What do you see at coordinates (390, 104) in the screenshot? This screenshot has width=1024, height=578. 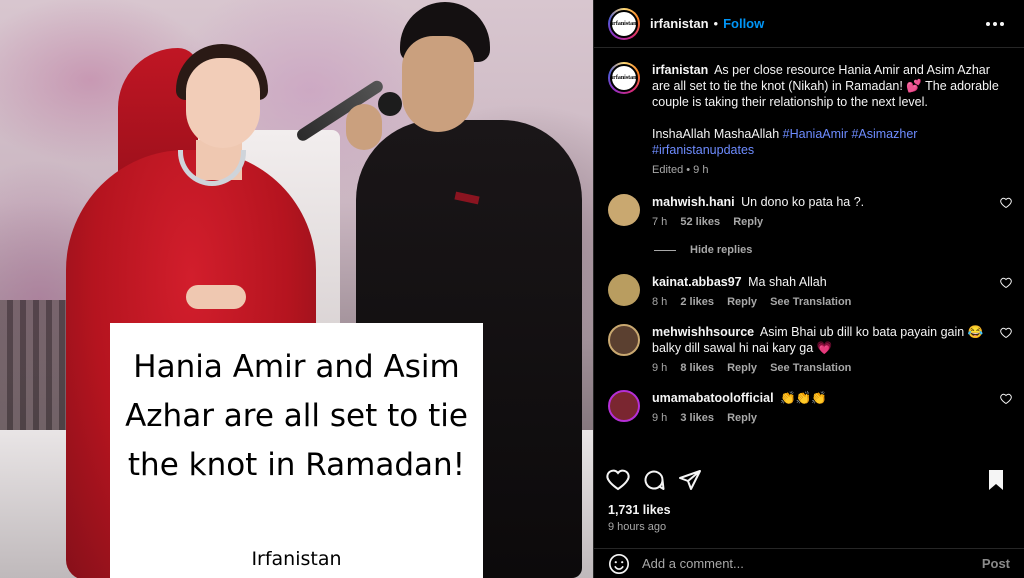 I see `microphone-head` at bounding box center [390, 104].